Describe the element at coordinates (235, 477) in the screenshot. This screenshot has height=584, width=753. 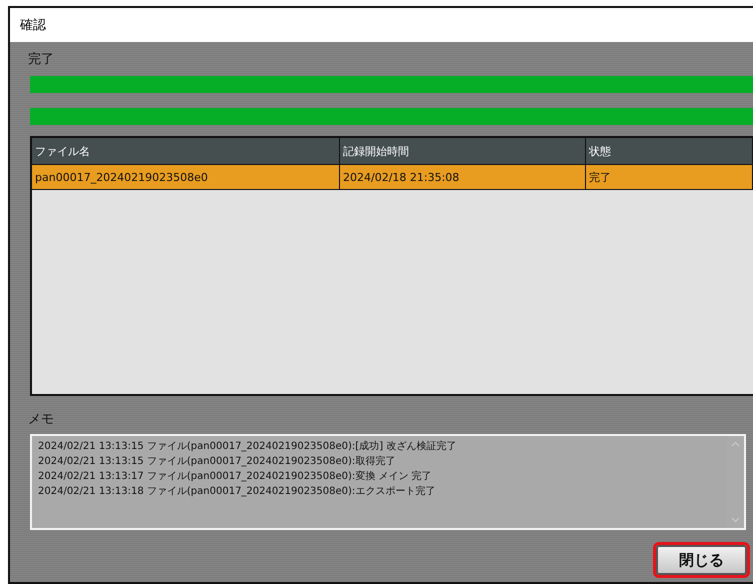
I see `log-line: 2024/02/21 13:13:17 ファイル(pan00017_20240219023508e0):変換 メイン 完了` at that location.